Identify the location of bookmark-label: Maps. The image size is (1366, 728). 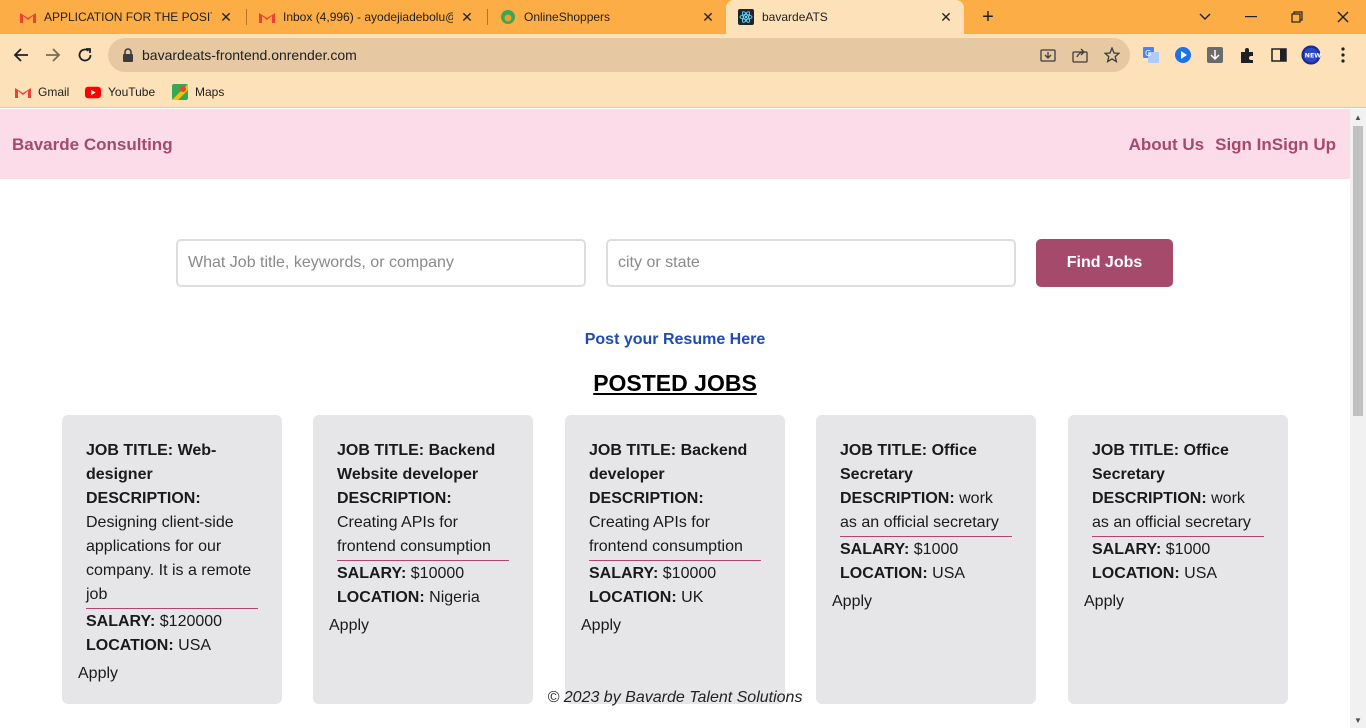
(210, 92).